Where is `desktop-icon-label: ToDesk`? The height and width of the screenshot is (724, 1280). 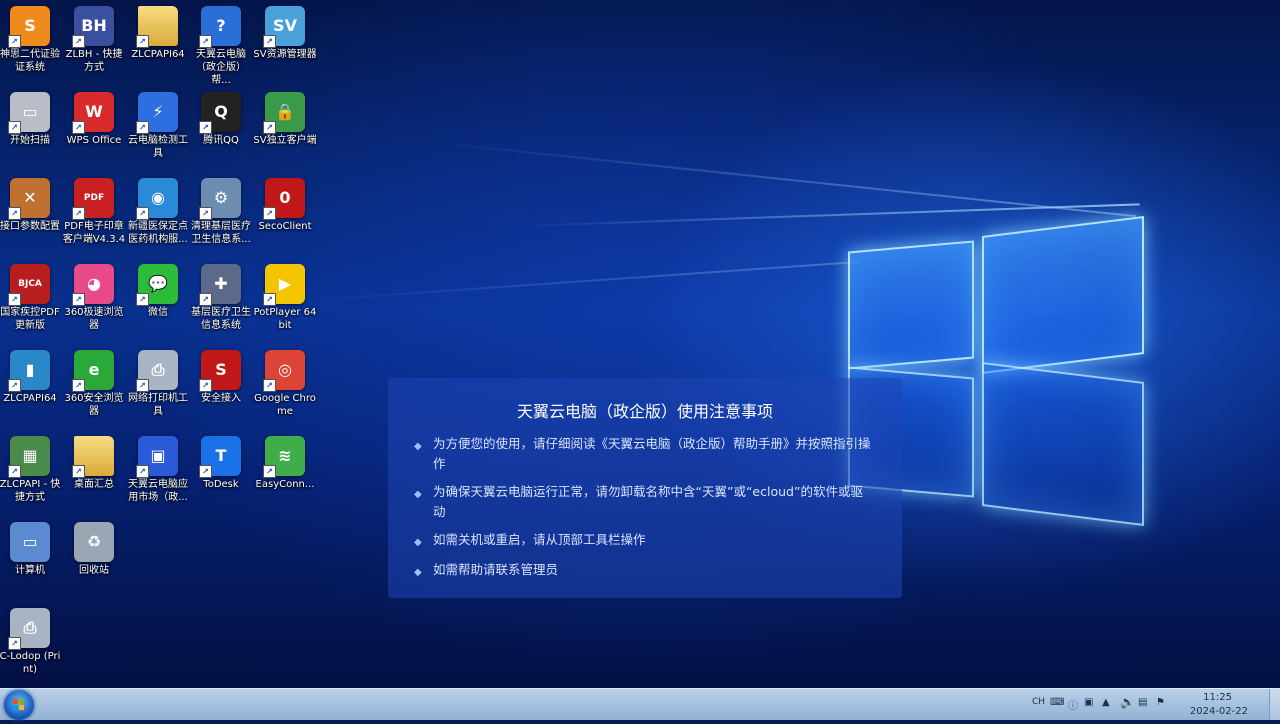
desktop-icon-label: ToDesk is located at coordinates (221, 484).